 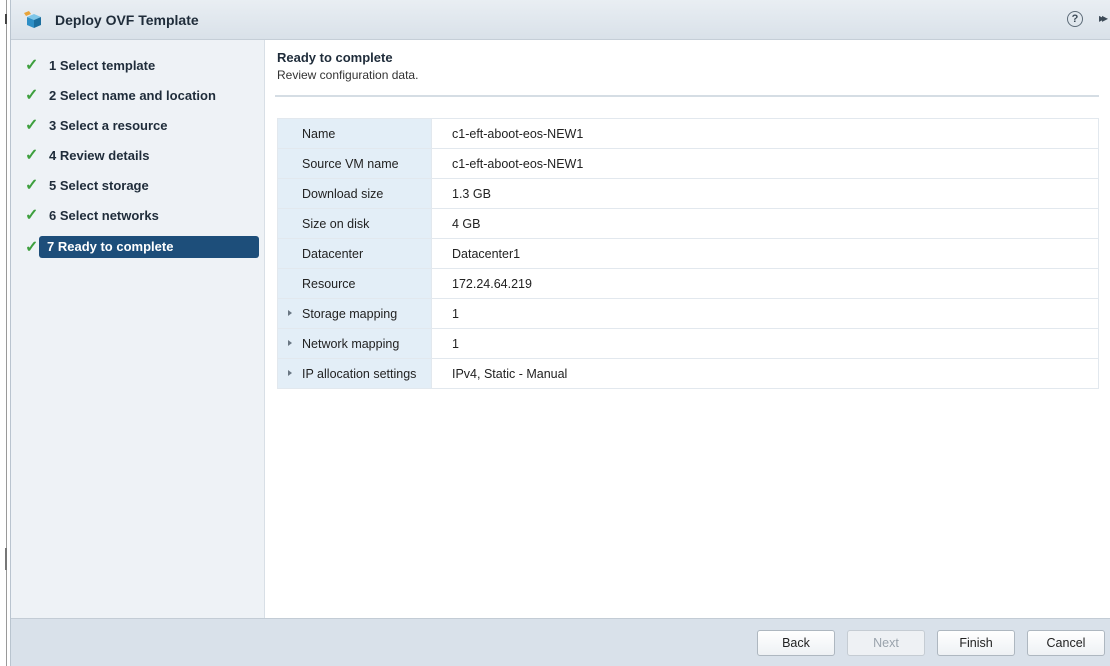 What do you see at coordinates (765, 283) in the screenshot?
I see `row-value: 172.24.64.219` at bounding box center [765, 283].